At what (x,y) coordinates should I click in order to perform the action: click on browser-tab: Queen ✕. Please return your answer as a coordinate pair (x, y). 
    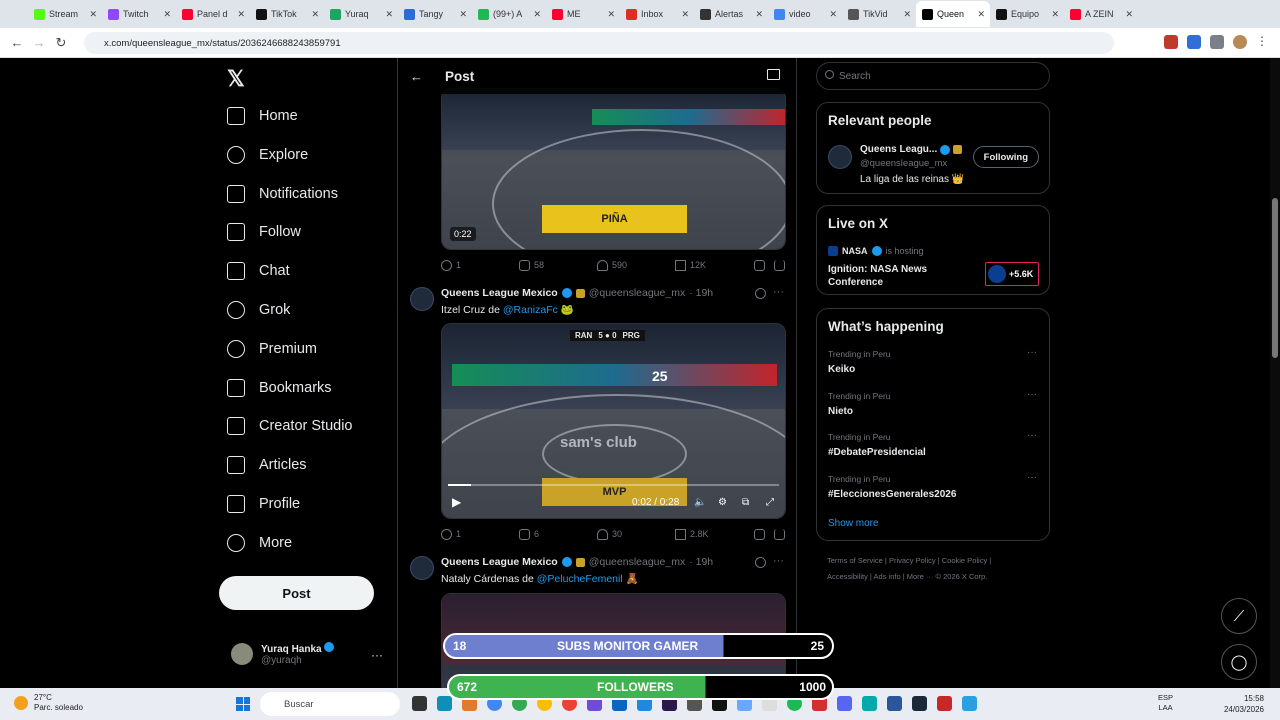
    Looking at the image, I should click on (953, 14).